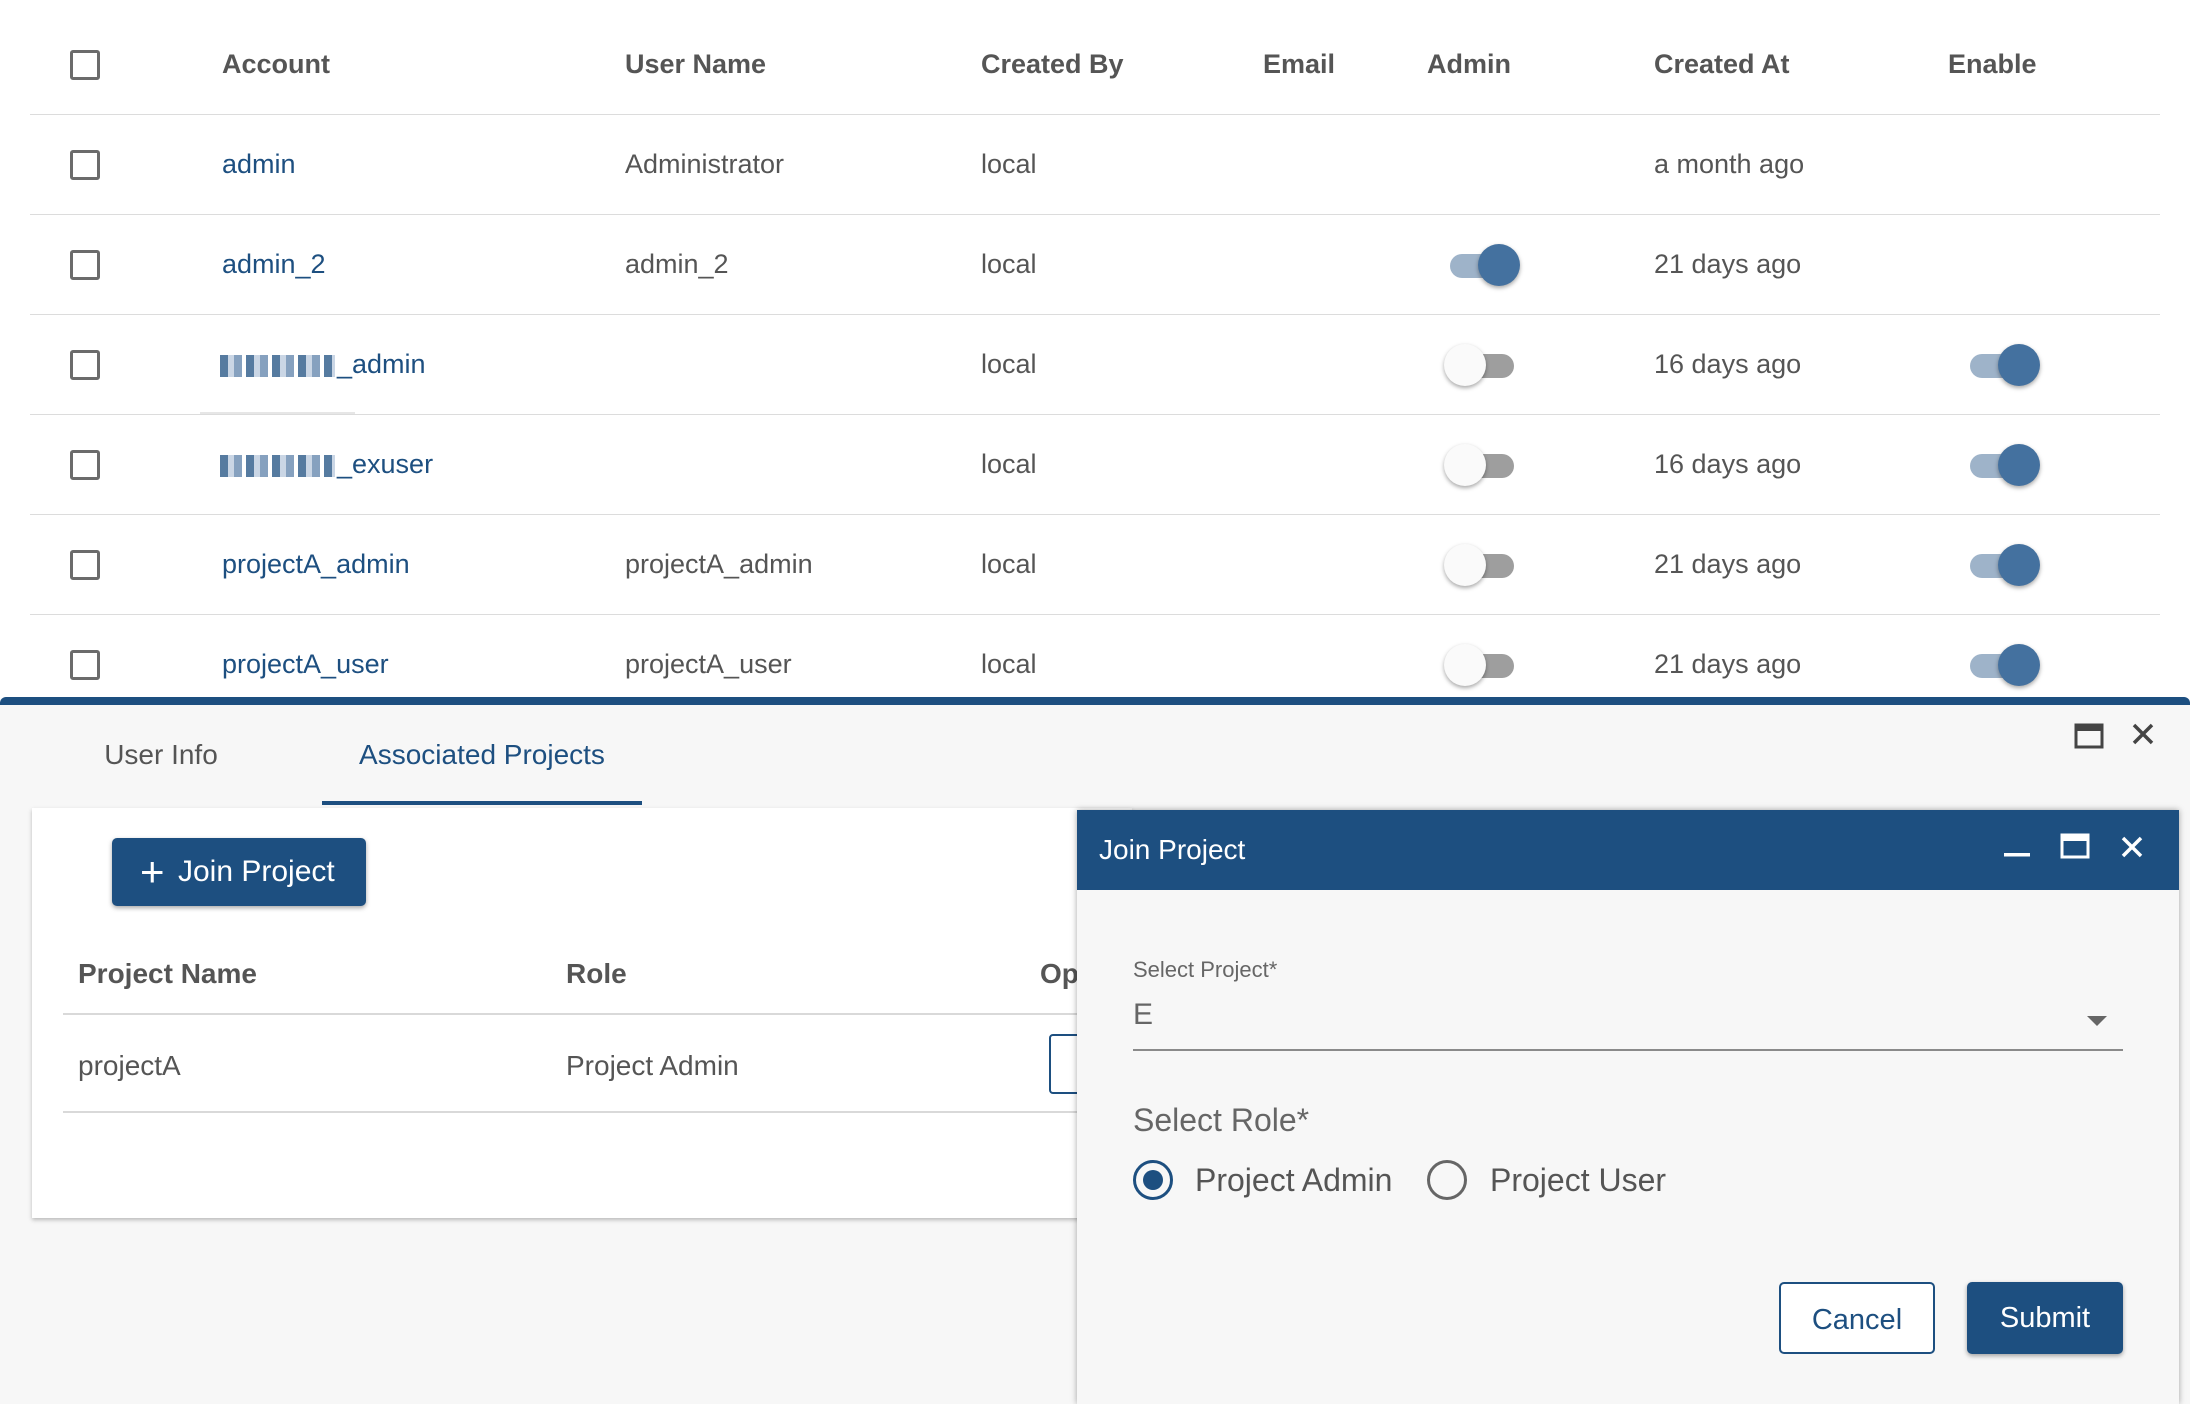 Image resolution: width=2206 pixels, height=1404 pixels. I want to click on user-name-cell: admin_2, so click(677, 264).